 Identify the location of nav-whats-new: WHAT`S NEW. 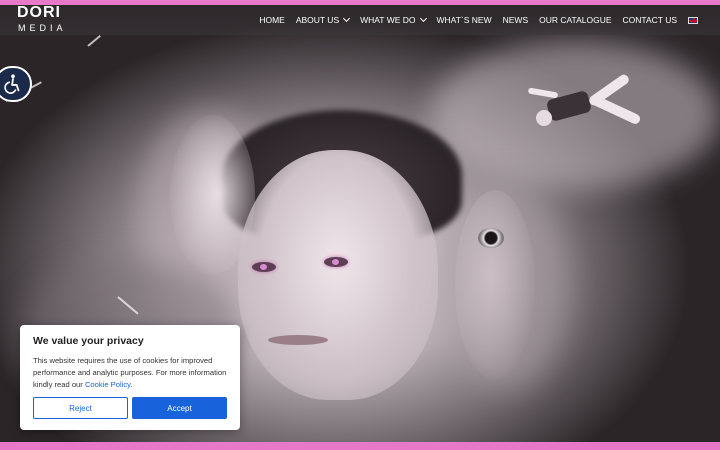
(464, 20).